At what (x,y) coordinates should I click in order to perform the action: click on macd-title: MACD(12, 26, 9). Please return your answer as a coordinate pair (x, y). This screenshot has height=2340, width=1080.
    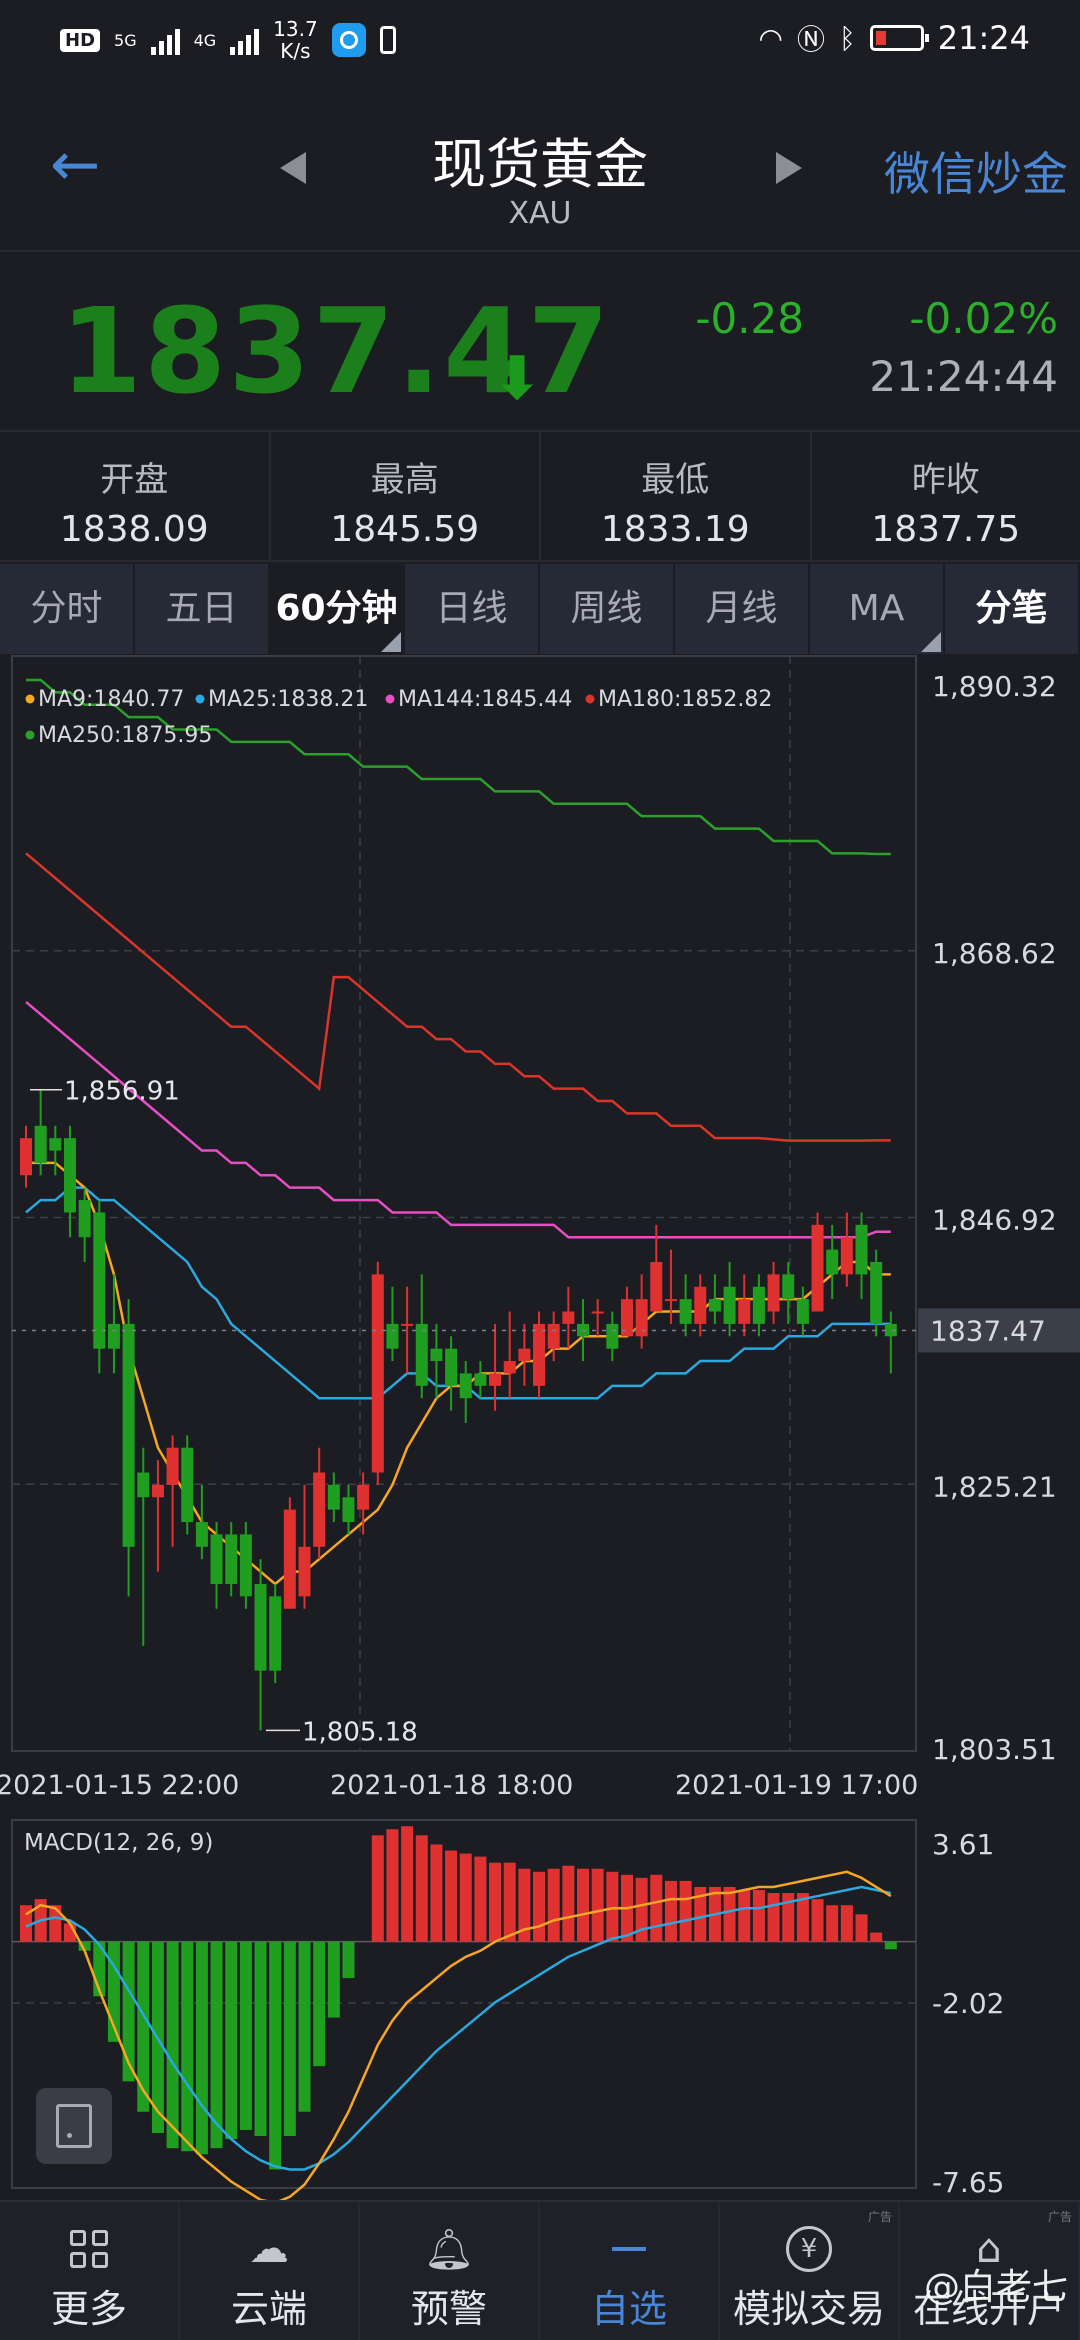
    Looking at the image, I should click on (118, 1843).